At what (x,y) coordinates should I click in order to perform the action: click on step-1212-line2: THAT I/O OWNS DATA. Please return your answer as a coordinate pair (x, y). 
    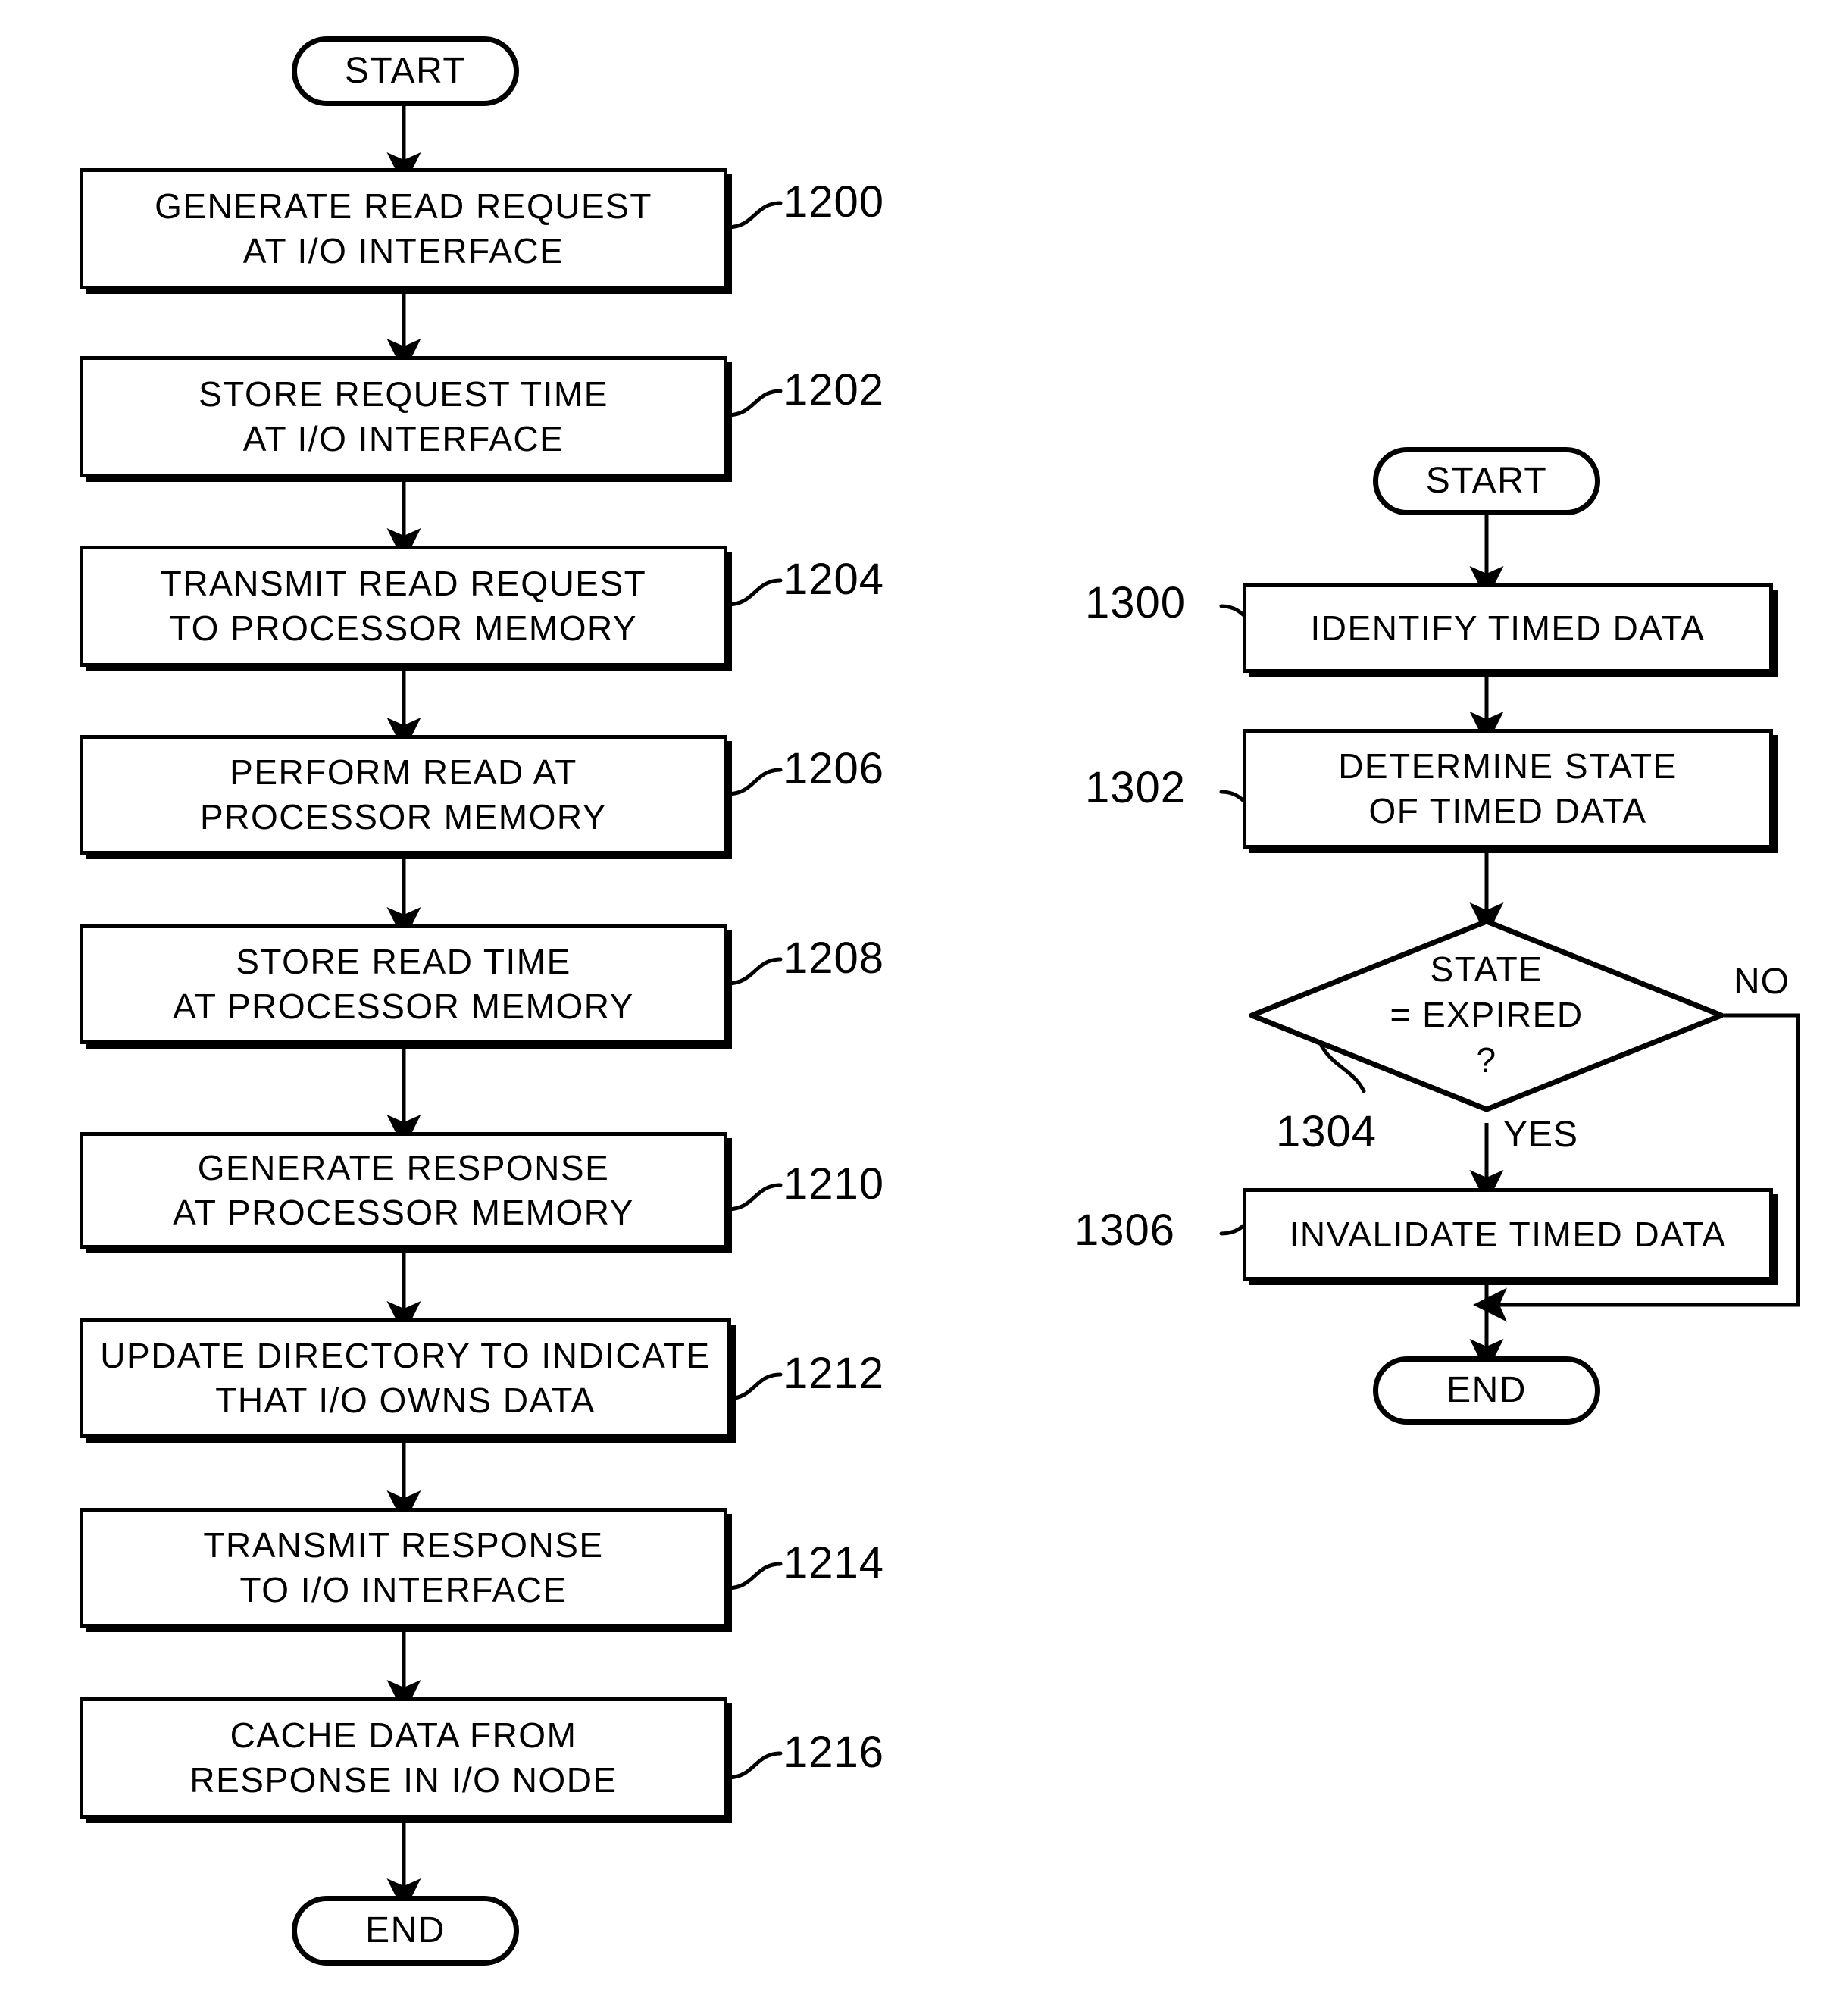
    Looking at the image, I should click on (405, 1400).